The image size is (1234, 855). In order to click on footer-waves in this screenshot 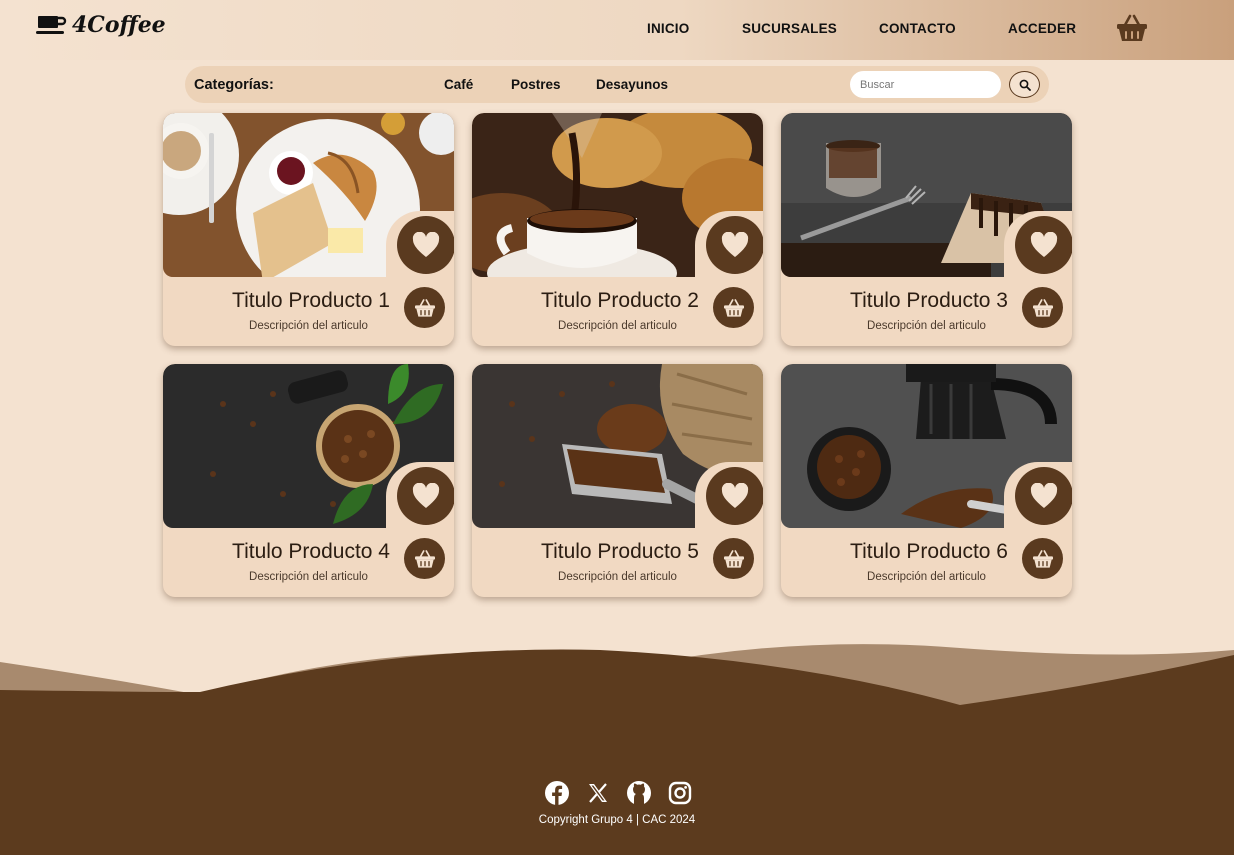, I will do `click(617, 679)`.